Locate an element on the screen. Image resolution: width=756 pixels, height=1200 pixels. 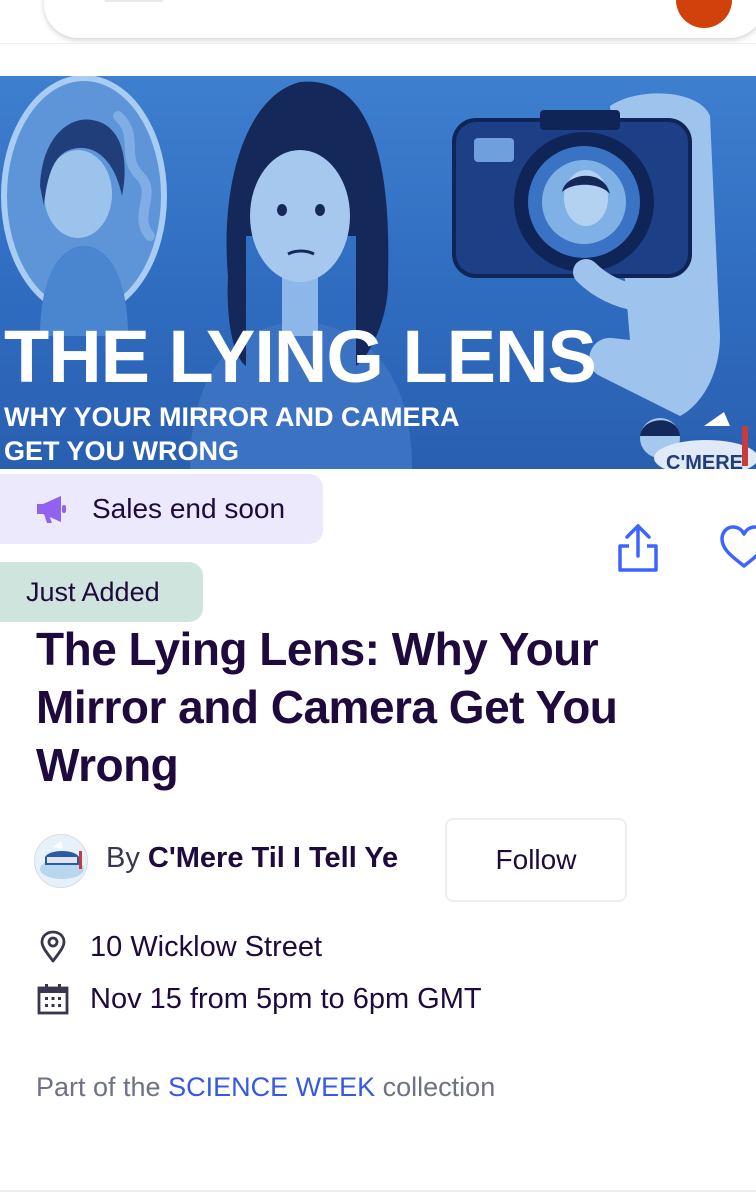
just-added-badge: Just Added is located at coordinates (101, 592).